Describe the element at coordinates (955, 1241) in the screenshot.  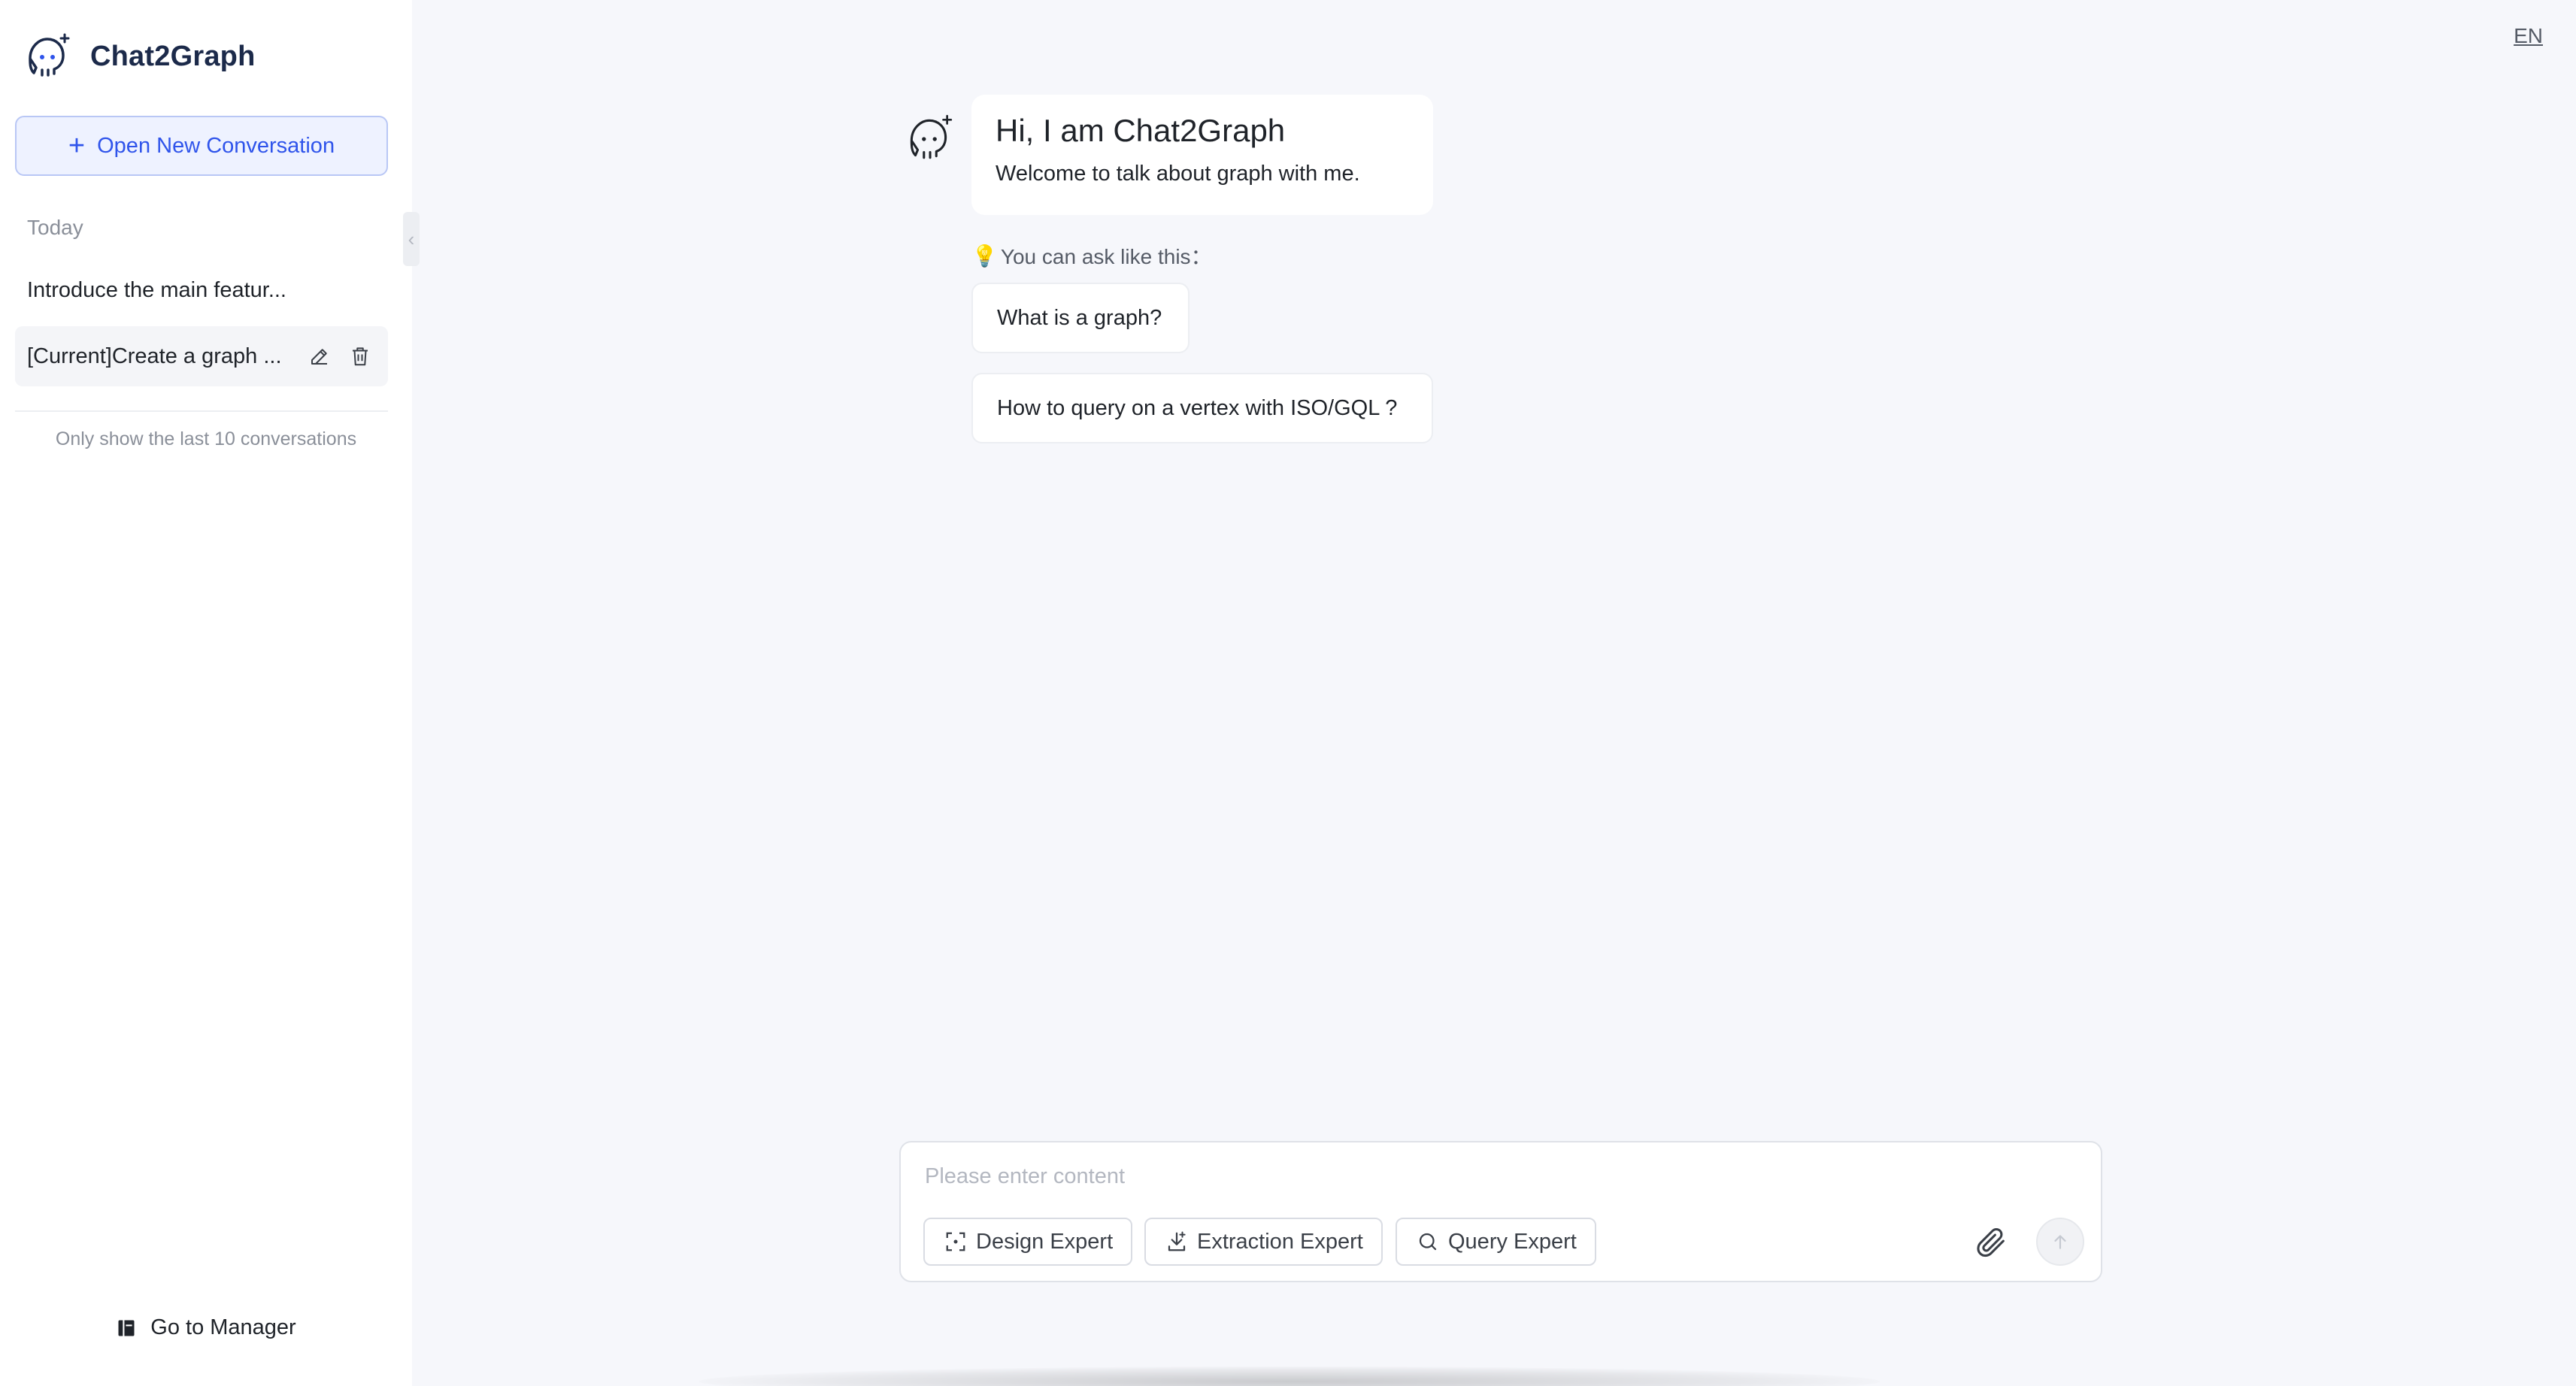
I see `design-icon` at that location.